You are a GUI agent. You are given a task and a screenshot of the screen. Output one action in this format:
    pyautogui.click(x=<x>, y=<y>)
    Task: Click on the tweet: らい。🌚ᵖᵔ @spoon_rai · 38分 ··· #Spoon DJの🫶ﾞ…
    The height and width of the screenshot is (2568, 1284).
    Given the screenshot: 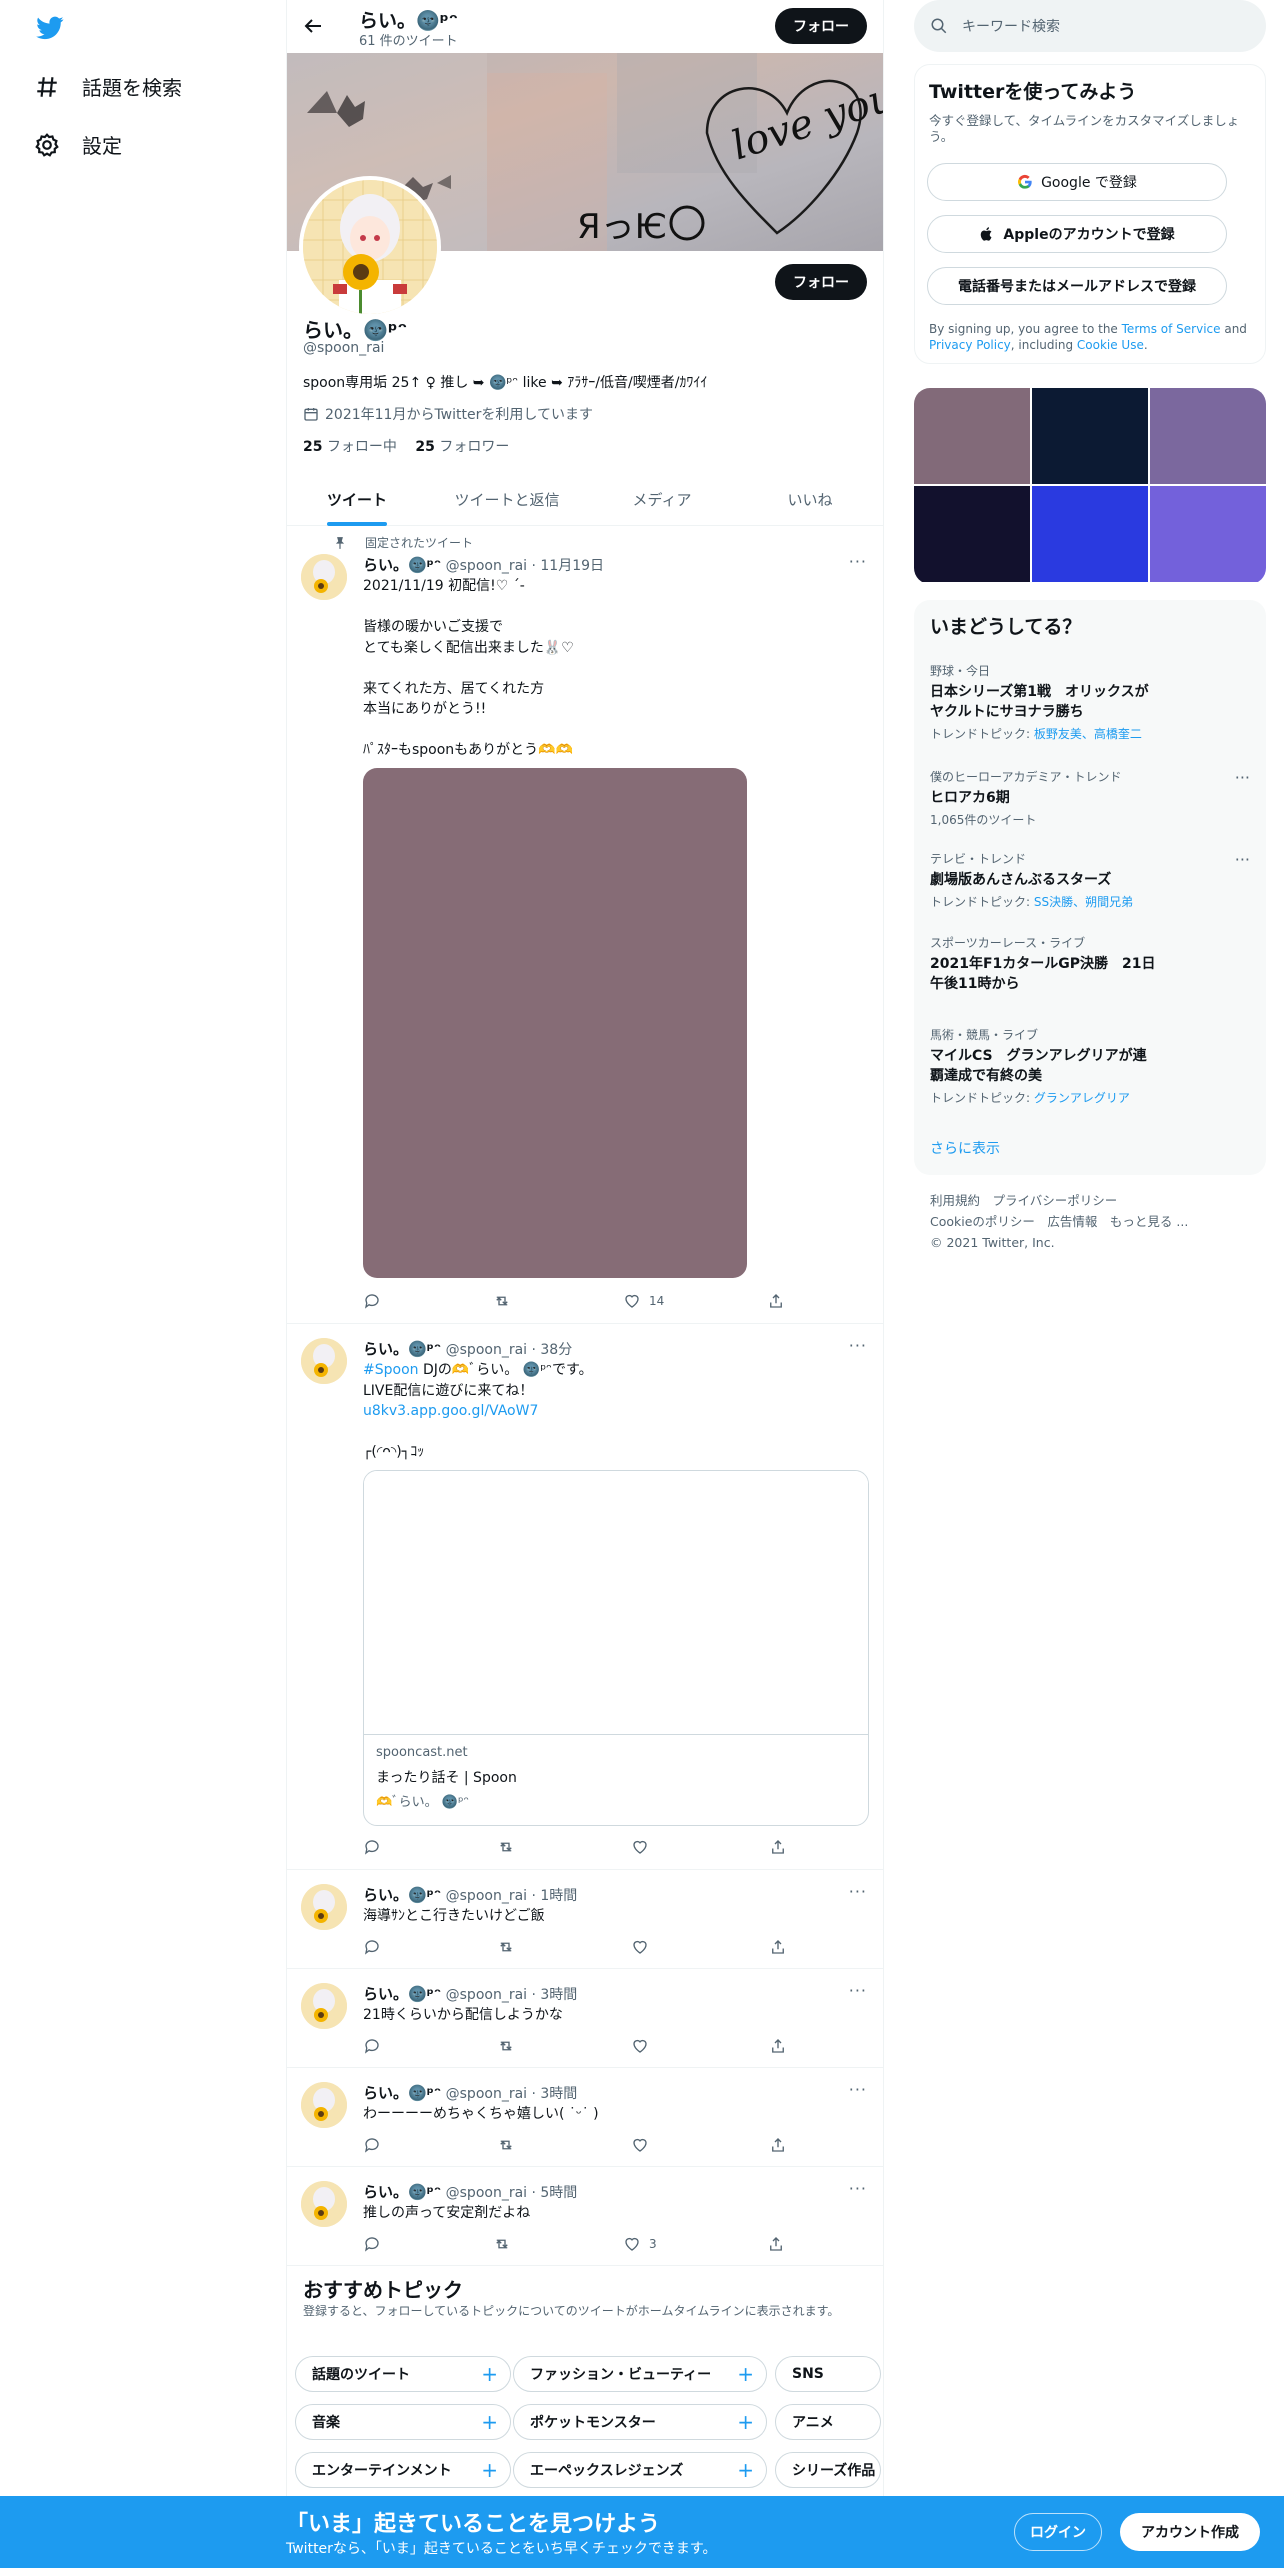 What is the action you would take?
    pyautogui.click(x=585, y=1597)
    